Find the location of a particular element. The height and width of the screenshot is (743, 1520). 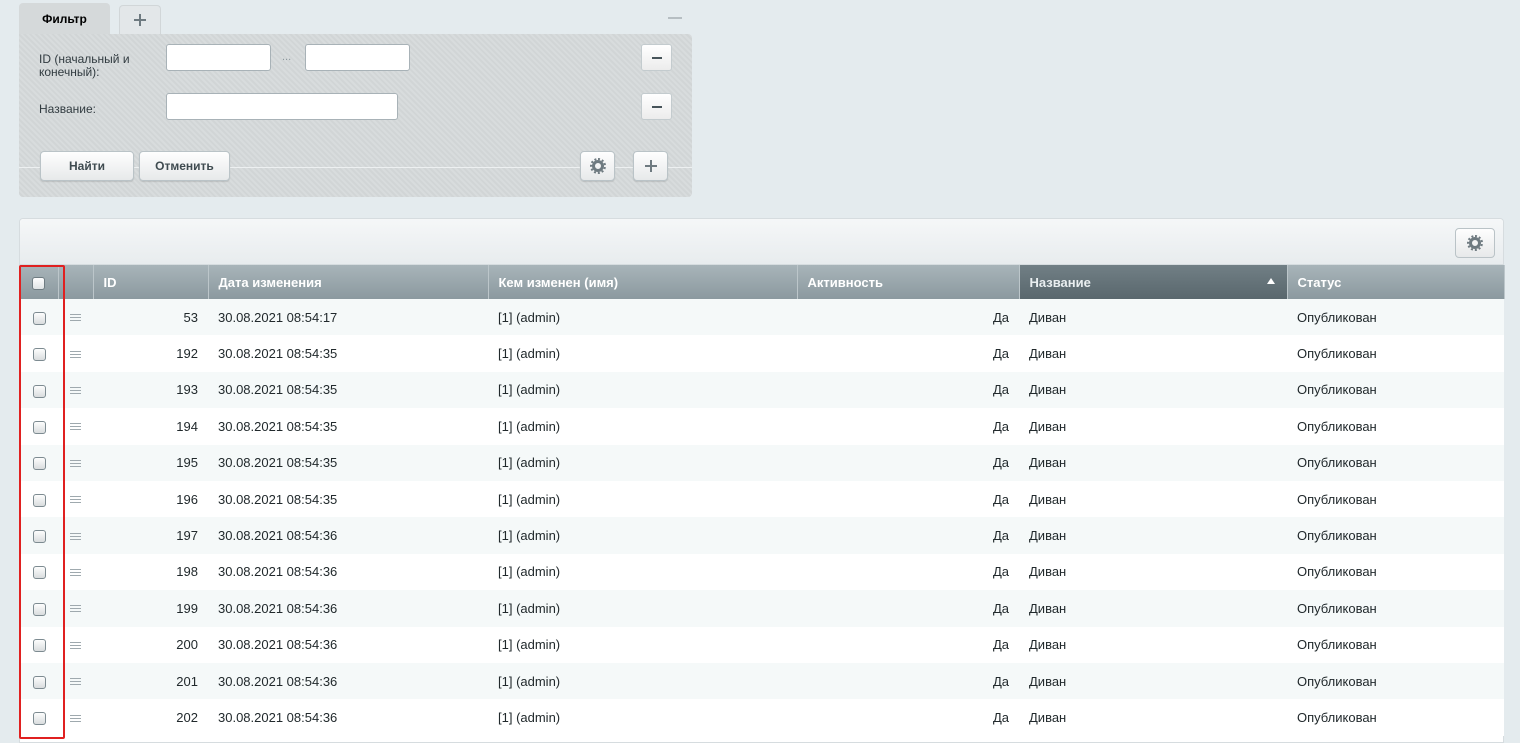

gear-icon is located at coordinates (597, 166).